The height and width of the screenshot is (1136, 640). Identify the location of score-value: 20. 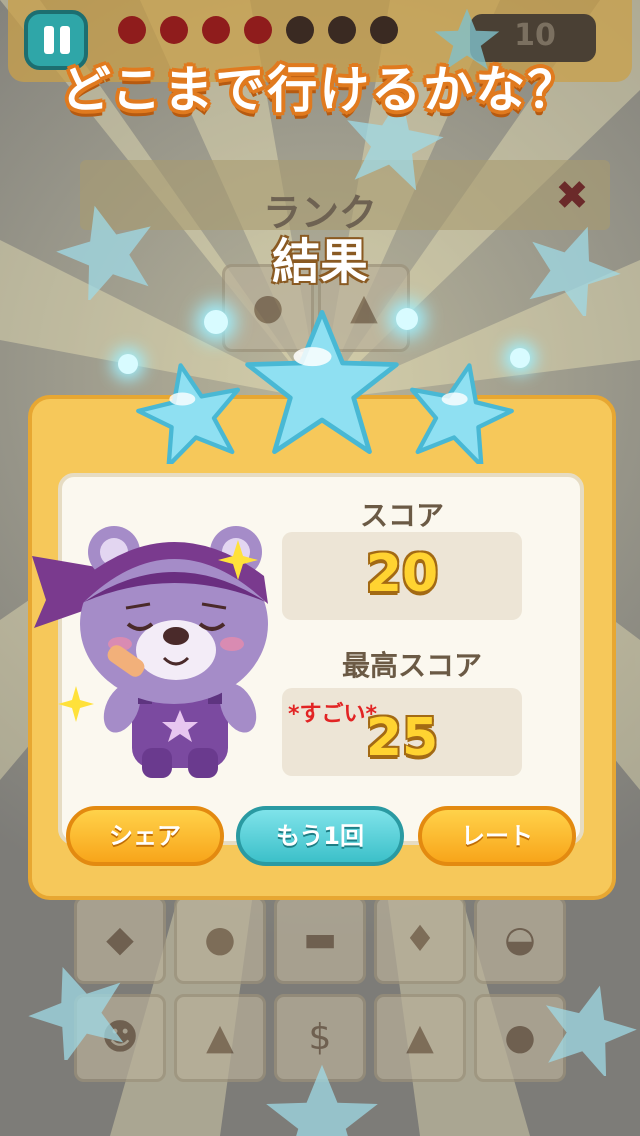
(402, 574).